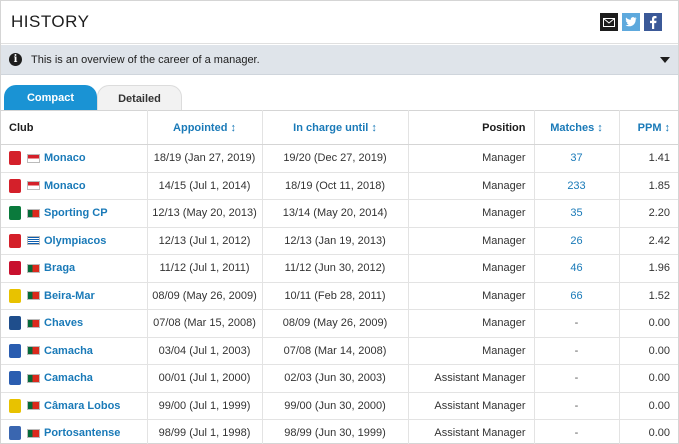  What do you see at coordinates (205, 406) in the screenshot?
I see `appointed-cell: 99/00 (Jul 1, 1999)` at bounding box center [205, 406].